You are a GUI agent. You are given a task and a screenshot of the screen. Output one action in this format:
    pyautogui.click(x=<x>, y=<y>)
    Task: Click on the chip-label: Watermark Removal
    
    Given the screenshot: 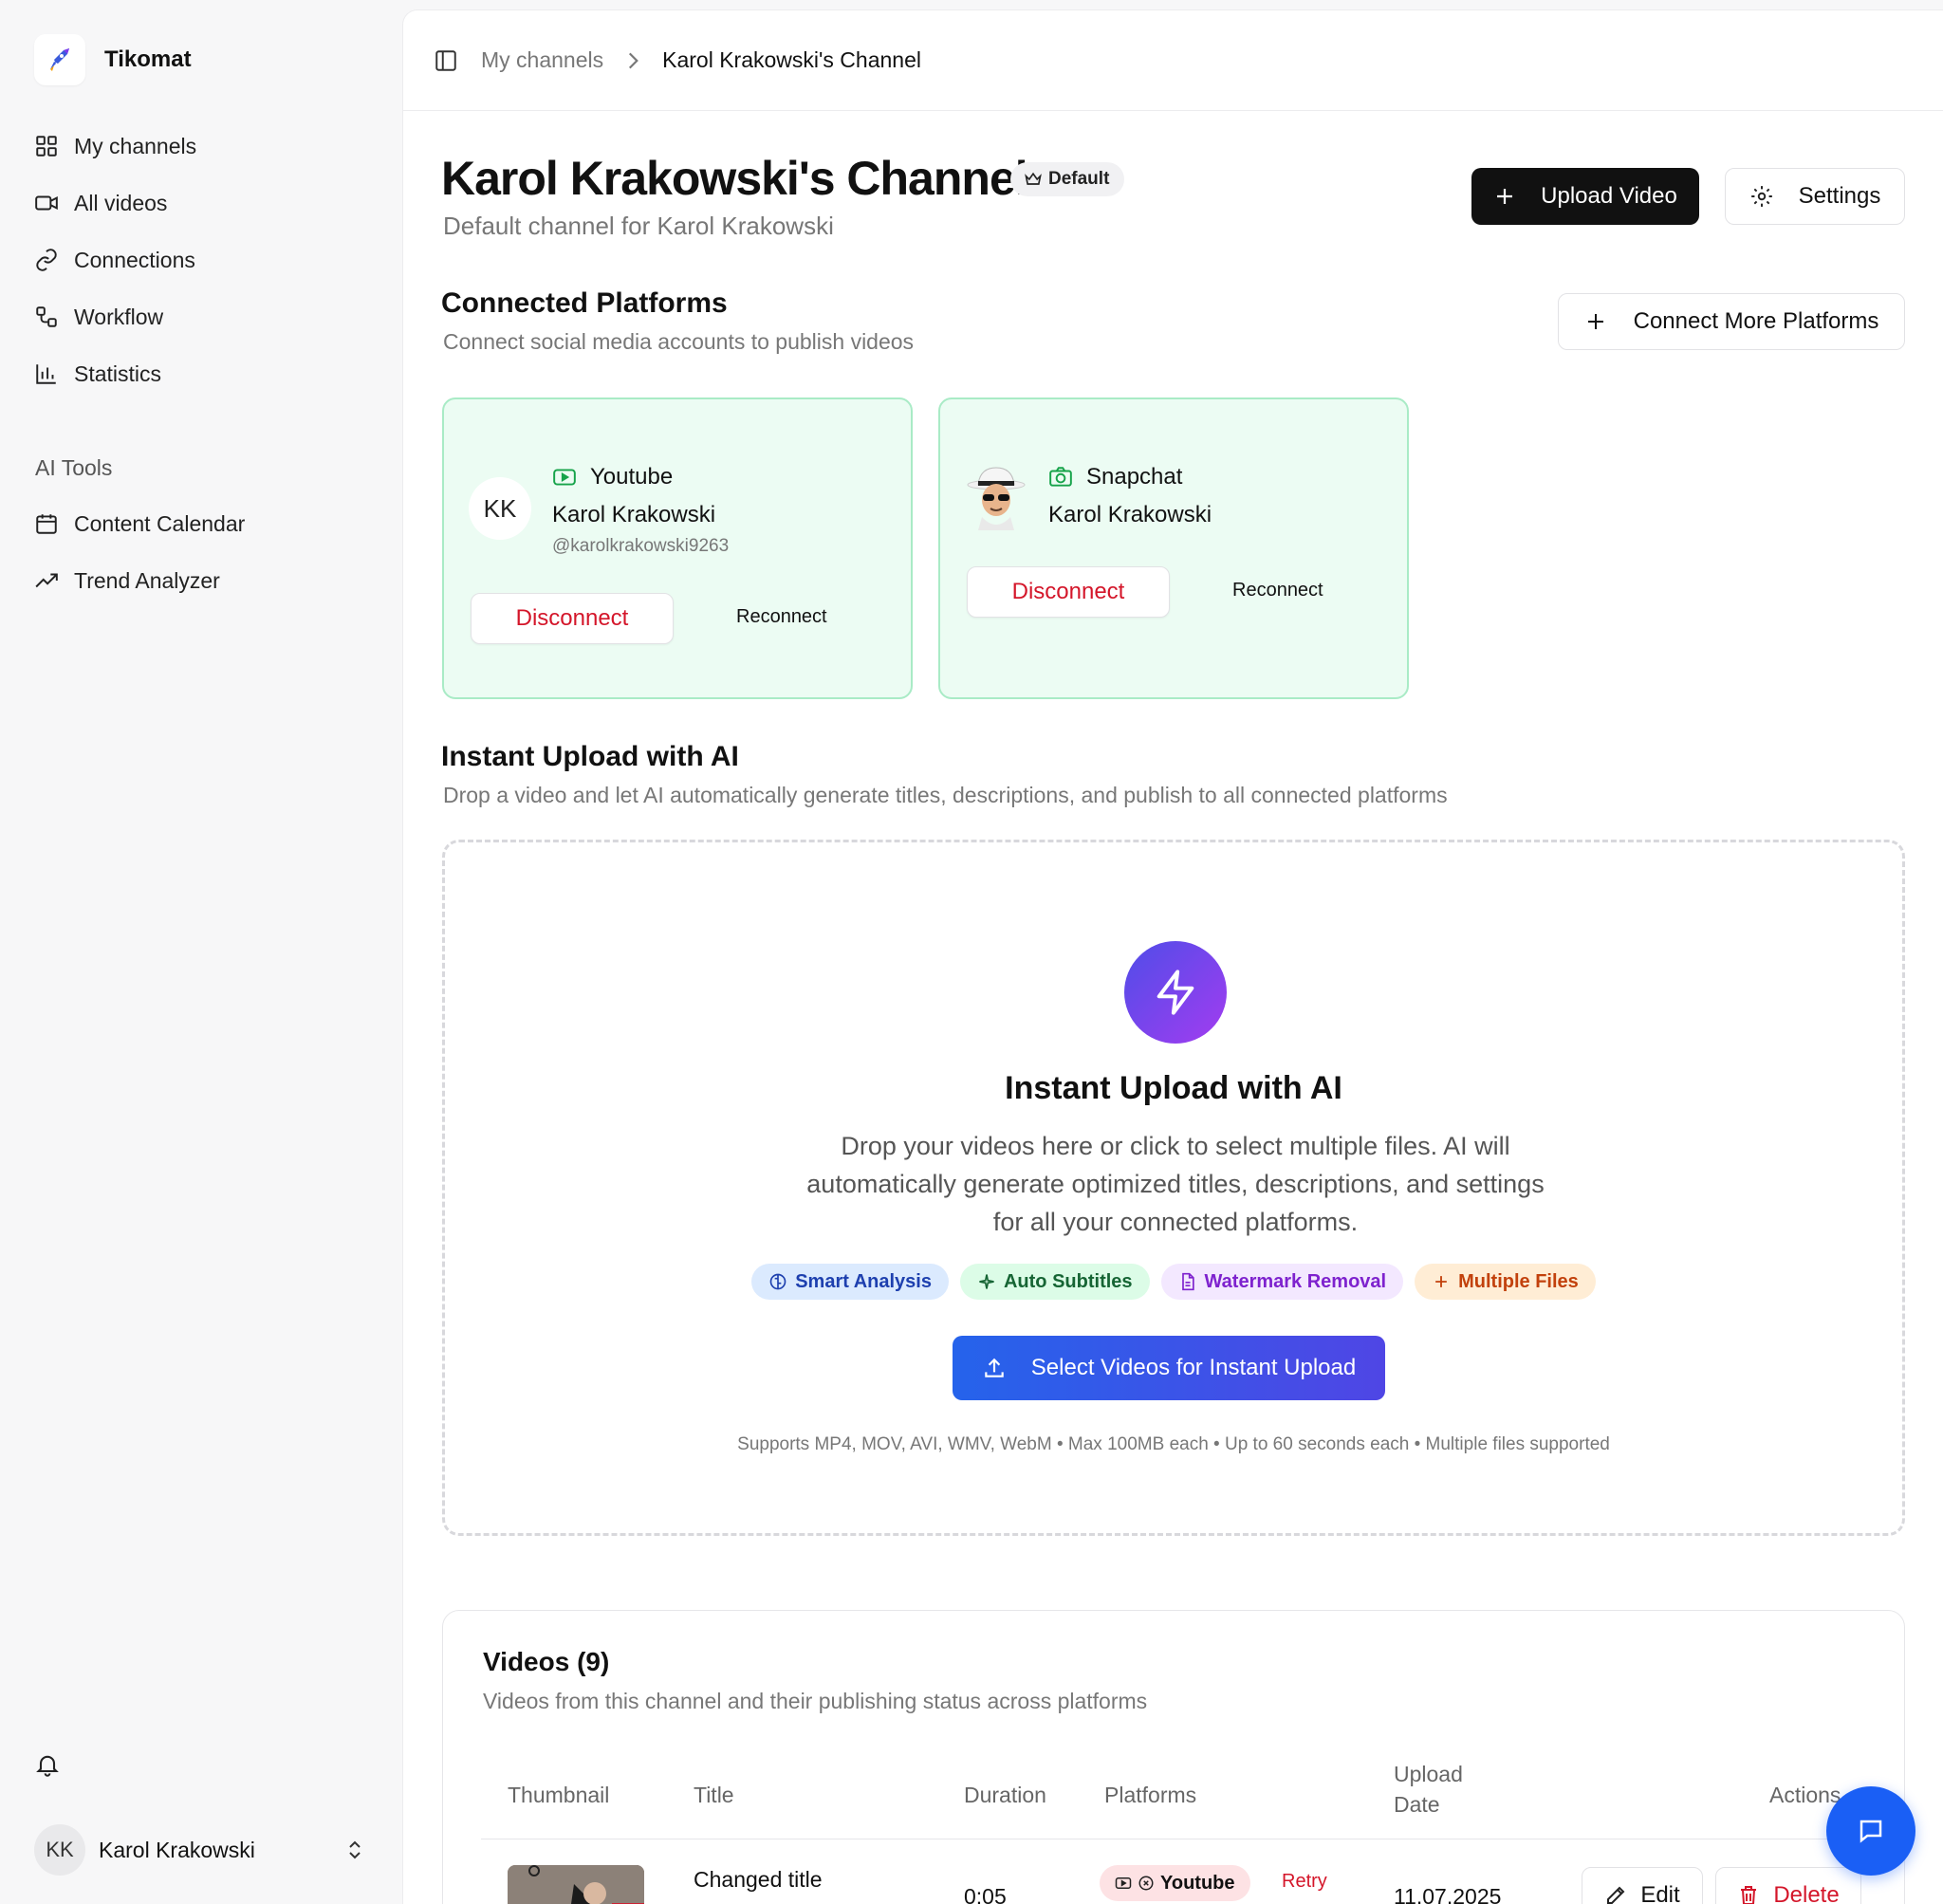 What is the action you would take?
    pyautogui.click(x=1295, y=1281)
    